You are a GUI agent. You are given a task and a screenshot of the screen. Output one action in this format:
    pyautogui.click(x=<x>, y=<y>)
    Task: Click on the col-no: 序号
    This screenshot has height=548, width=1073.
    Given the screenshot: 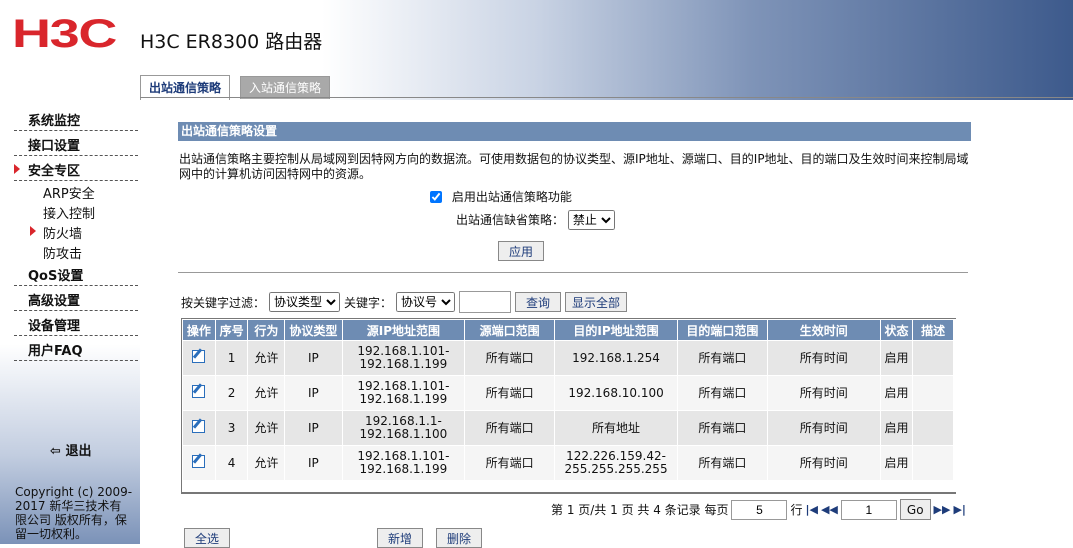 What is the action you would take?
    pyautogui.click(x=231, y=330)
    